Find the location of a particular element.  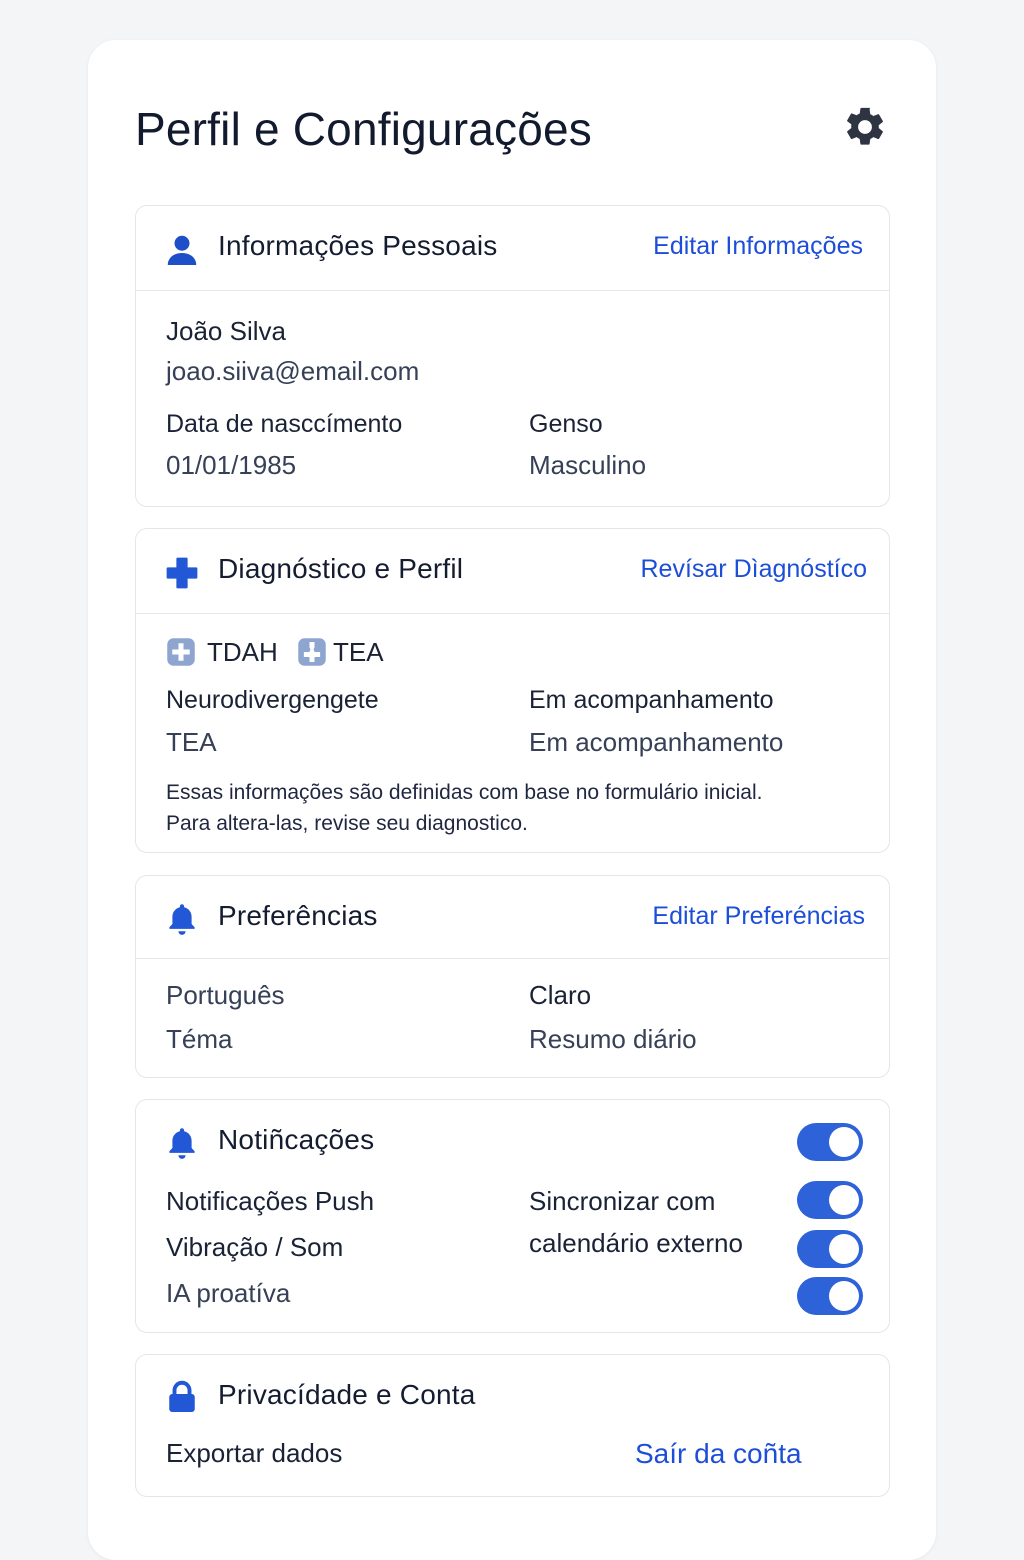

plus-badge-icon is located at coordinates (181, 652).